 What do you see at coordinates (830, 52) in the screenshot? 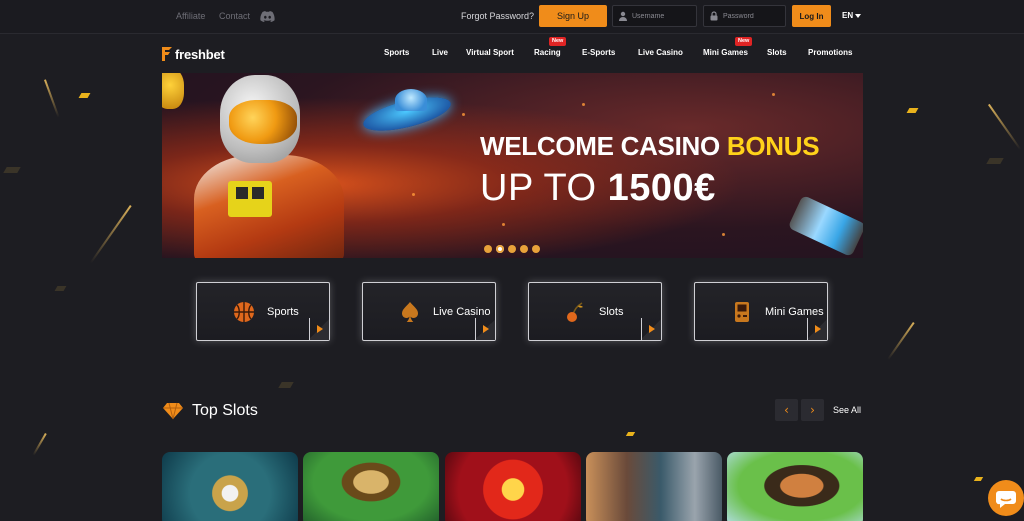
I see `nav-promotions: Promotions` at bounding box center [830, 52].